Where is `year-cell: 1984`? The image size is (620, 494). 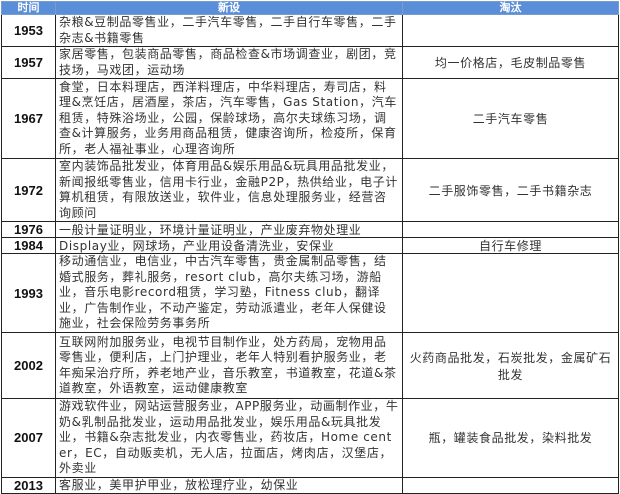
year-cell: 1984 is located at coordinates (28, 245).